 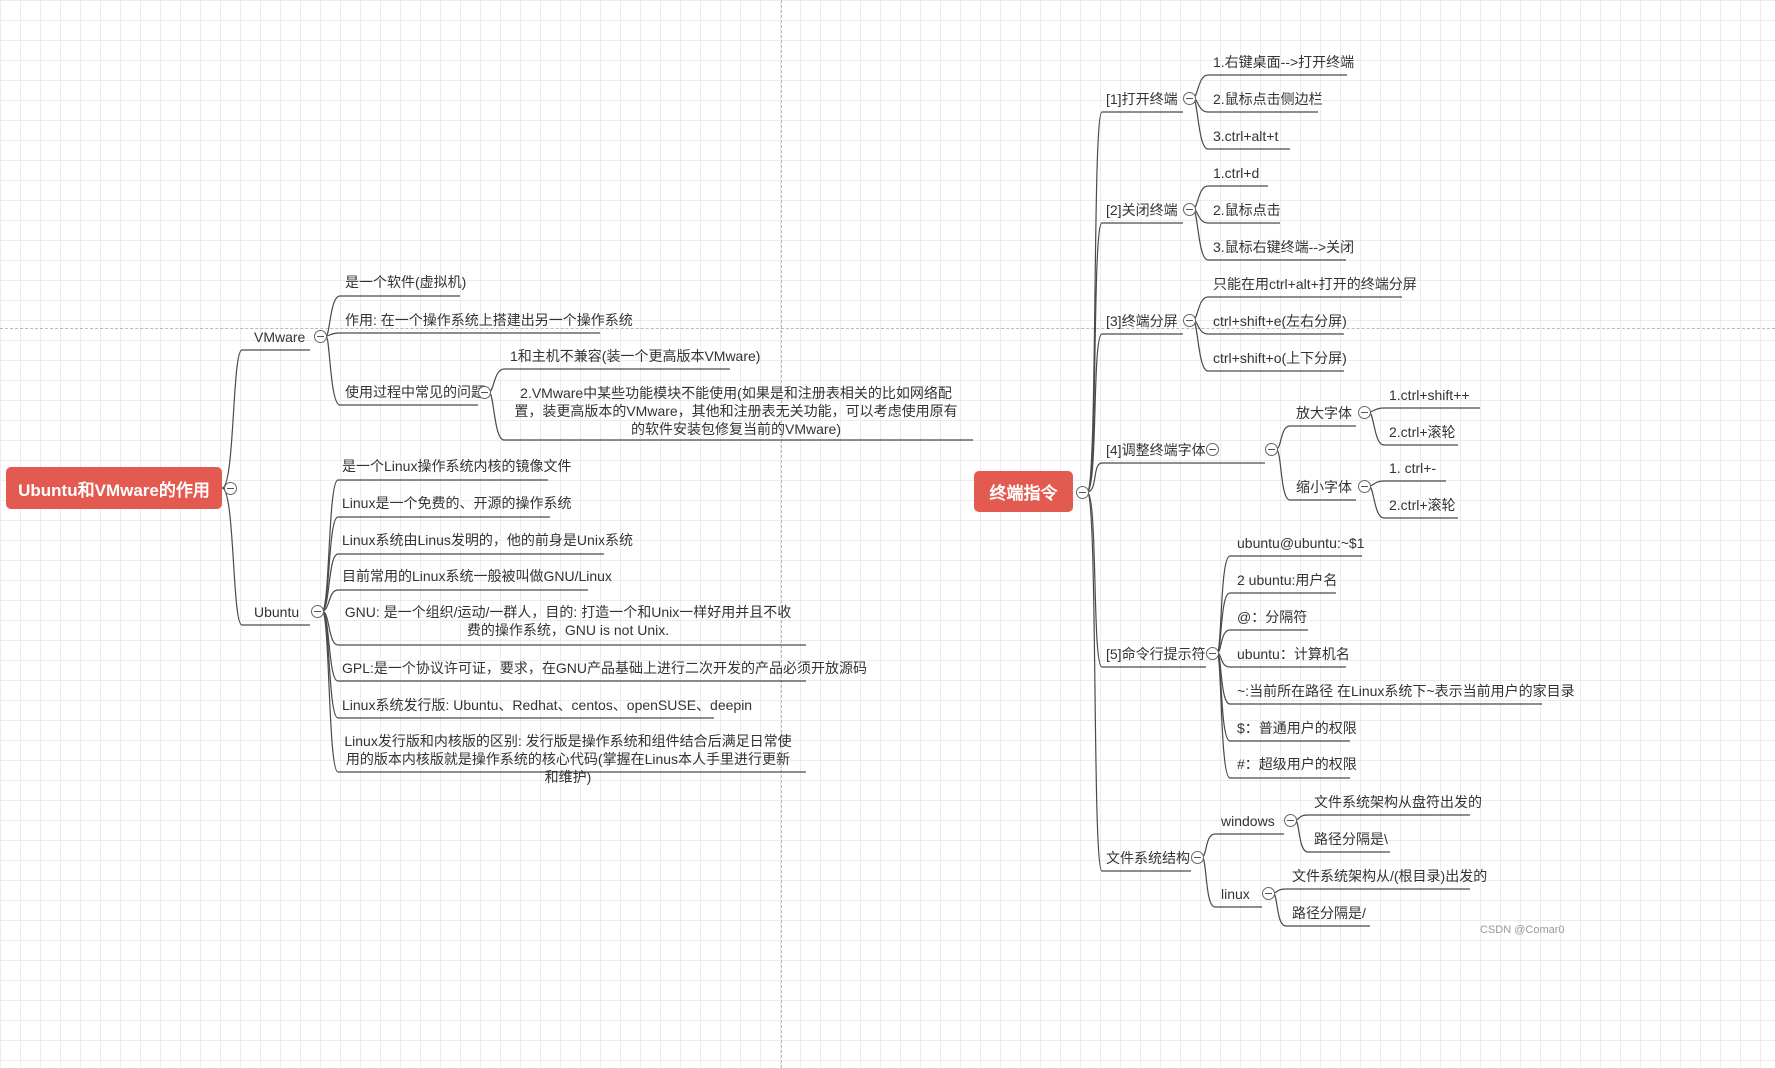 I want to click on shrink-font-node: 缩小字体, so click(x=1324, y=487).